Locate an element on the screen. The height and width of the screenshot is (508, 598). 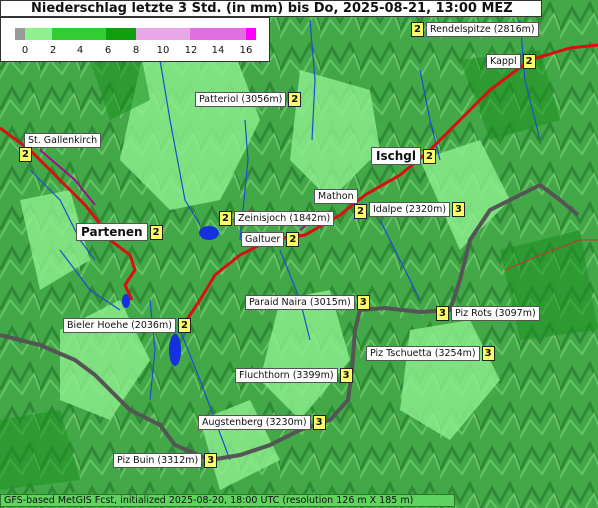
place-label-patteriol: Patteriol (3056m) 2 is located at coordinates (248, 99).